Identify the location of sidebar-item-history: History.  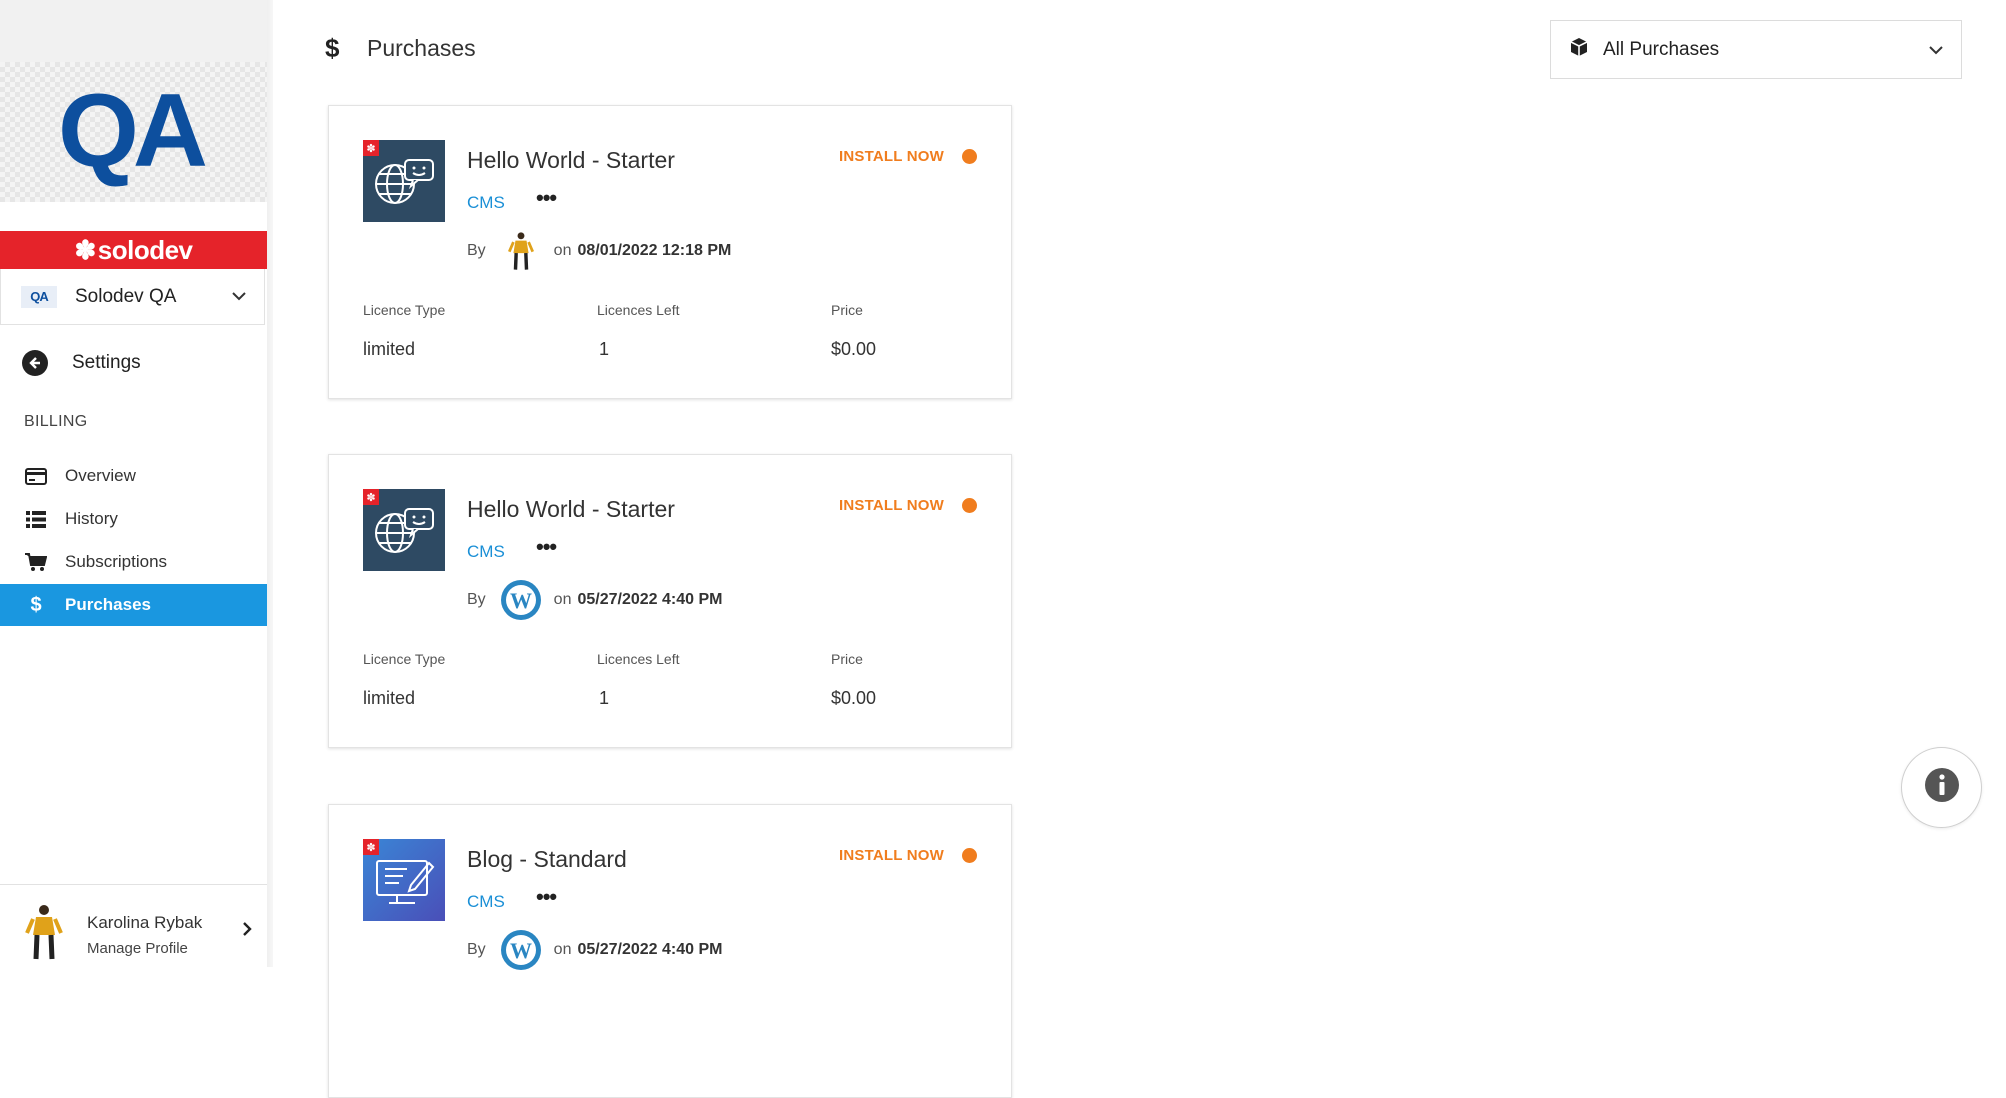
(133, 519).